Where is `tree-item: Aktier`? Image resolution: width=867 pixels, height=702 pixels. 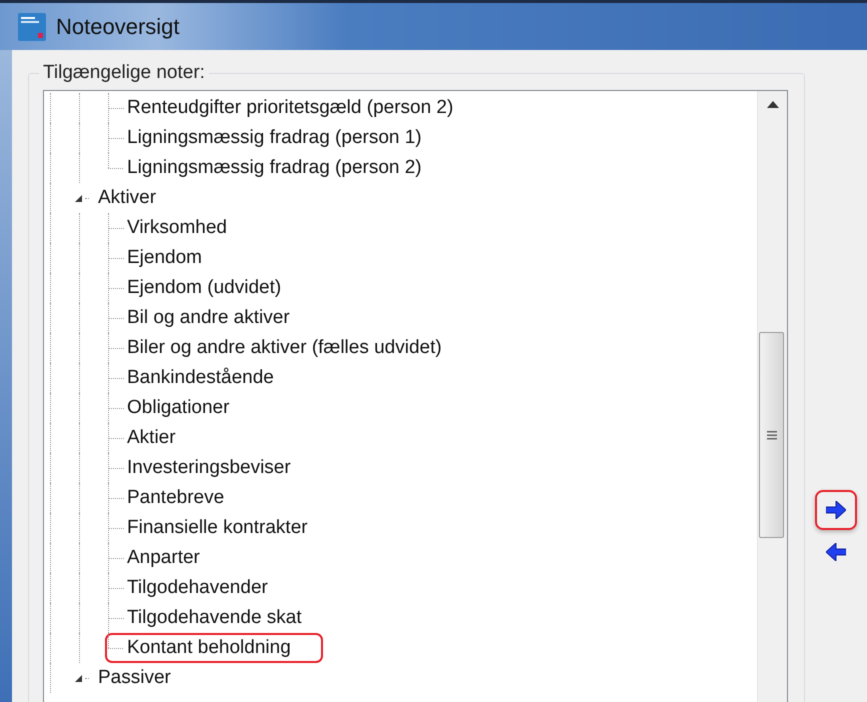
tree-item: Aktier is located at coordinates (151, 438).